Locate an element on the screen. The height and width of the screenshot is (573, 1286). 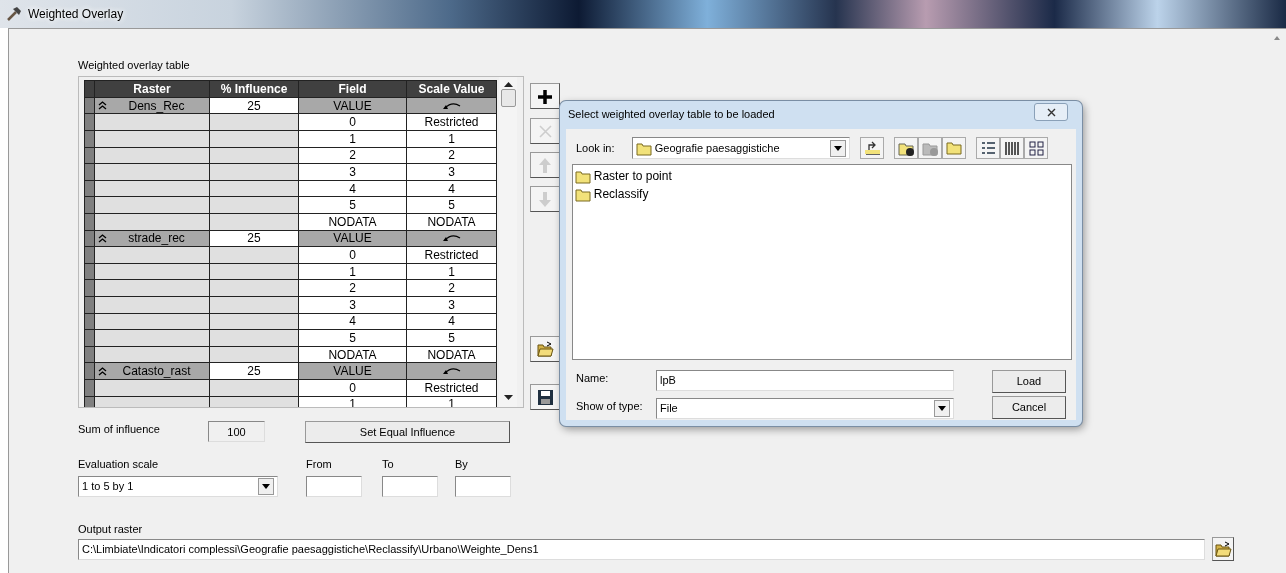
field-label: Output raster is located at coordinates (111, 529).